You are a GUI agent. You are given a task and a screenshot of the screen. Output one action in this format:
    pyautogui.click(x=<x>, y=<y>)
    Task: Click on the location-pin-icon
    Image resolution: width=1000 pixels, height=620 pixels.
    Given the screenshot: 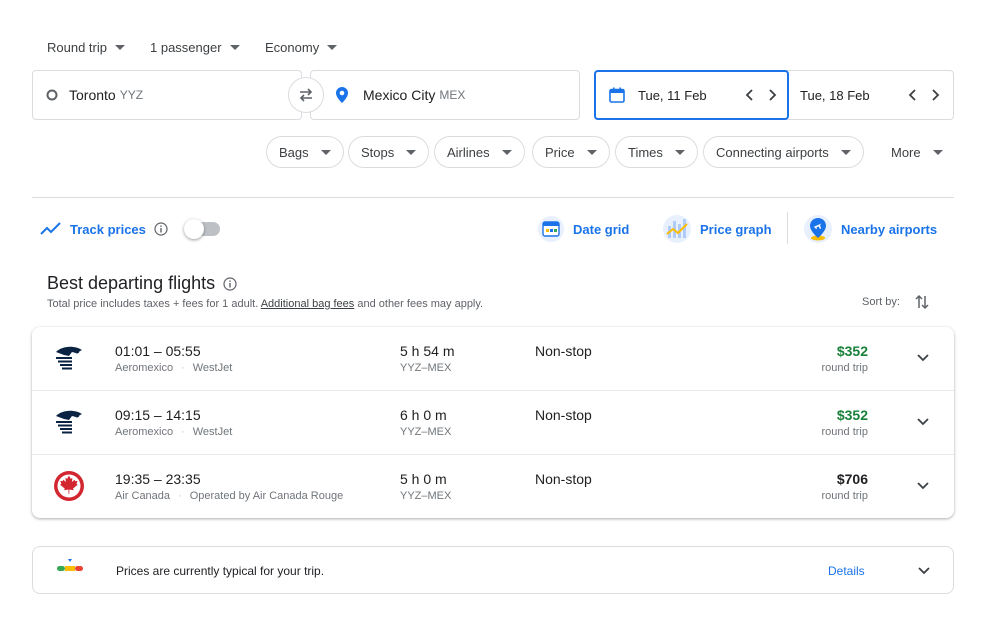 What is the action you would take?
    pyautogui.click(x=342, y=95)
    